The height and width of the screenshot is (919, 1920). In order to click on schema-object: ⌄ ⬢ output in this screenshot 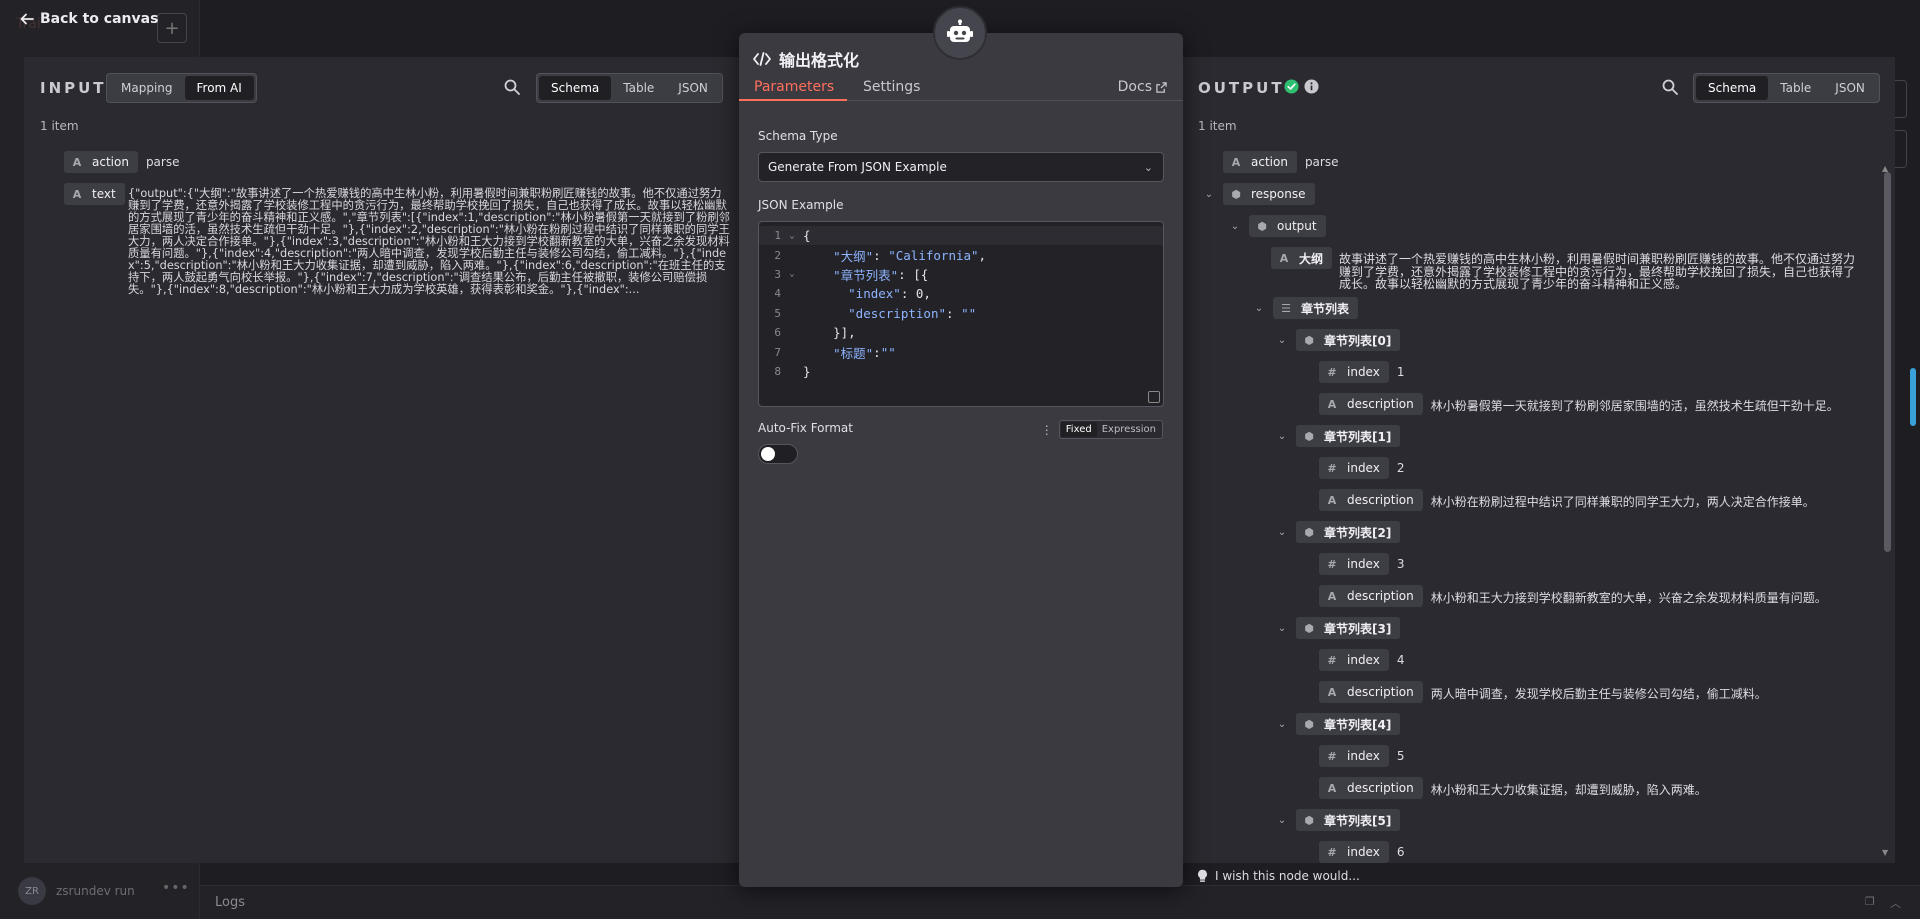, I will do `click(1277, 226)`.